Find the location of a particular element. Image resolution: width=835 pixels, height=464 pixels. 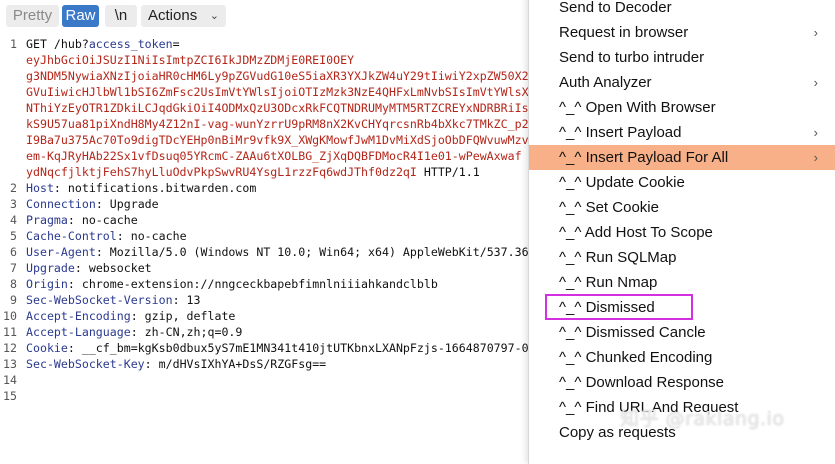

menu-item: ^_^ Insert Payload › is located at coordinates (682, 132).